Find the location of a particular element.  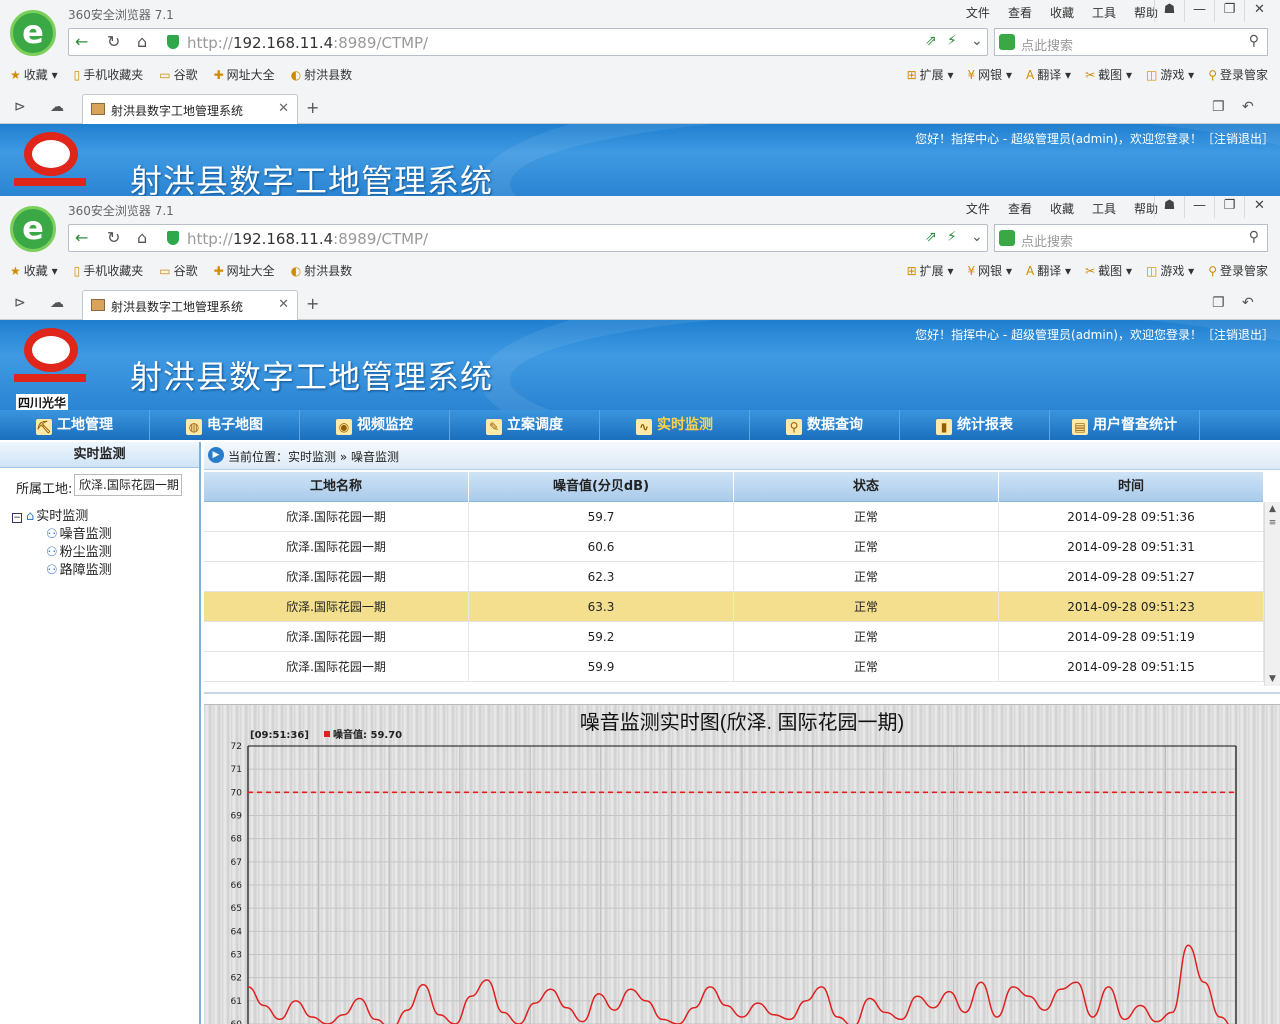

table-row: 欣泽.国际花园一期 63.3 正常 2014-09-28 09:51:23 is located at coordinates (734, 607).